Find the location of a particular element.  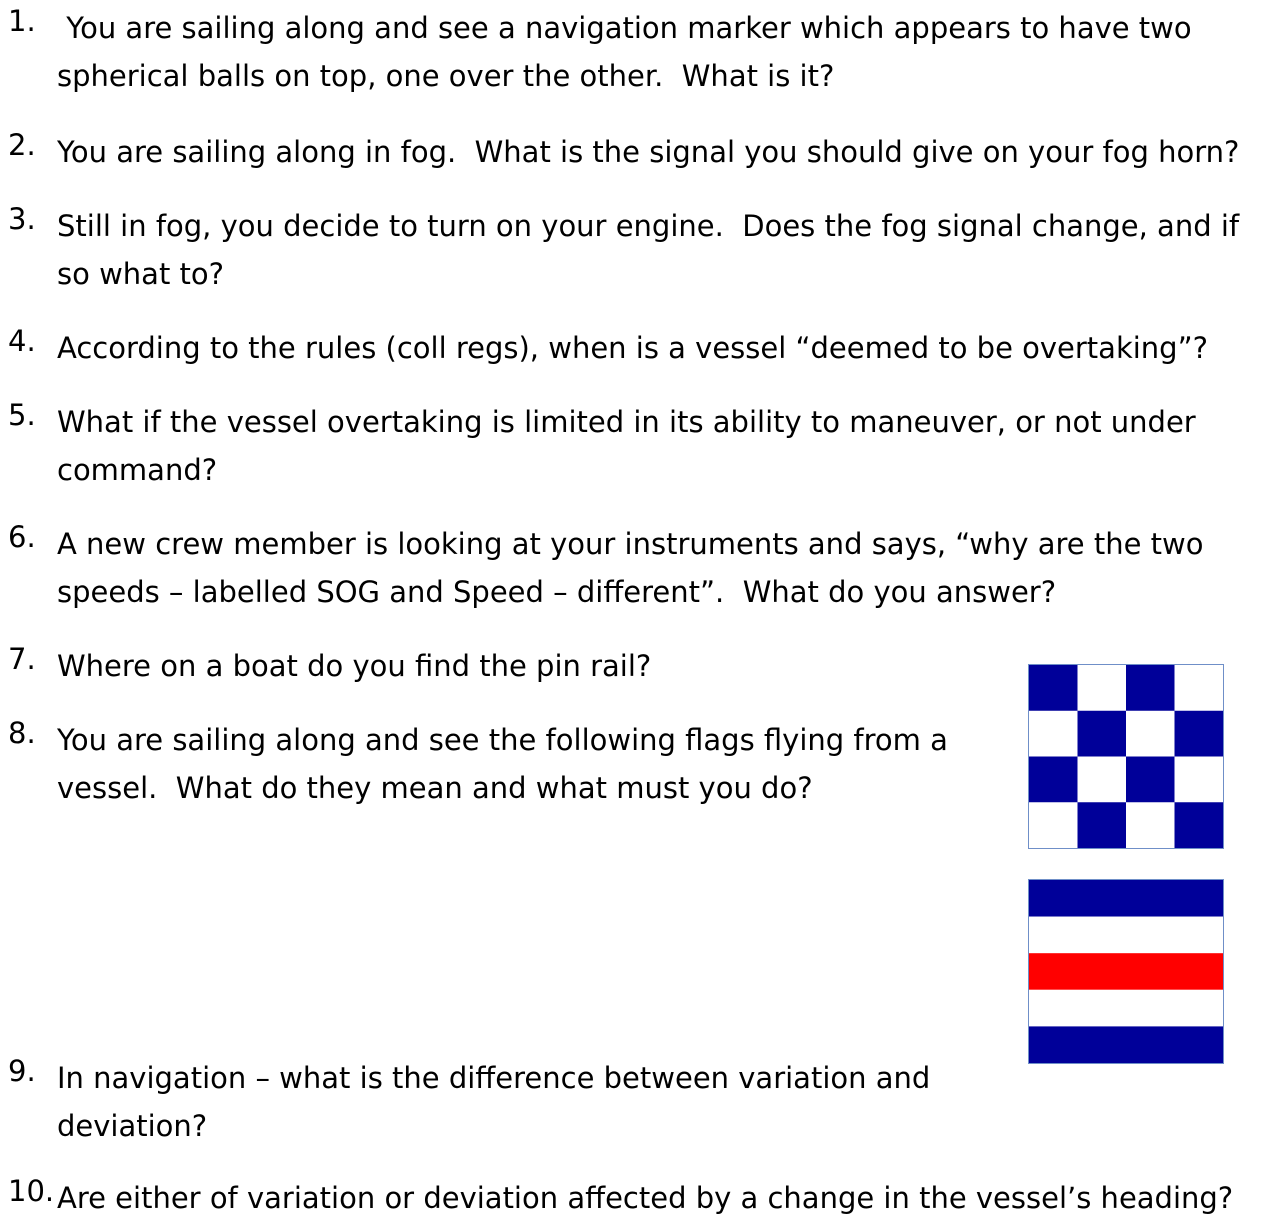

question-number: 9. is located at coordinates (22, 1071).